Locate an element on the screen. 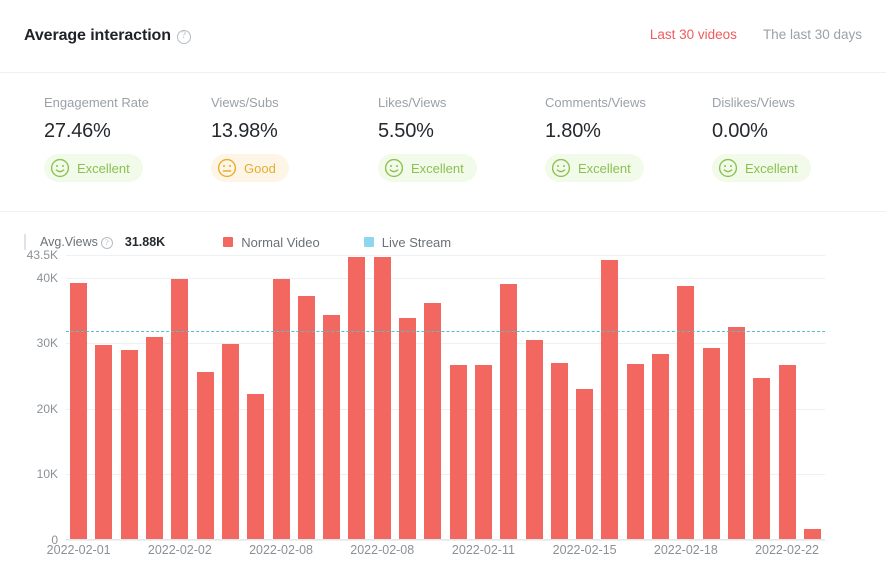  metric-value: 0.00% is located at coordinates (740, 131).